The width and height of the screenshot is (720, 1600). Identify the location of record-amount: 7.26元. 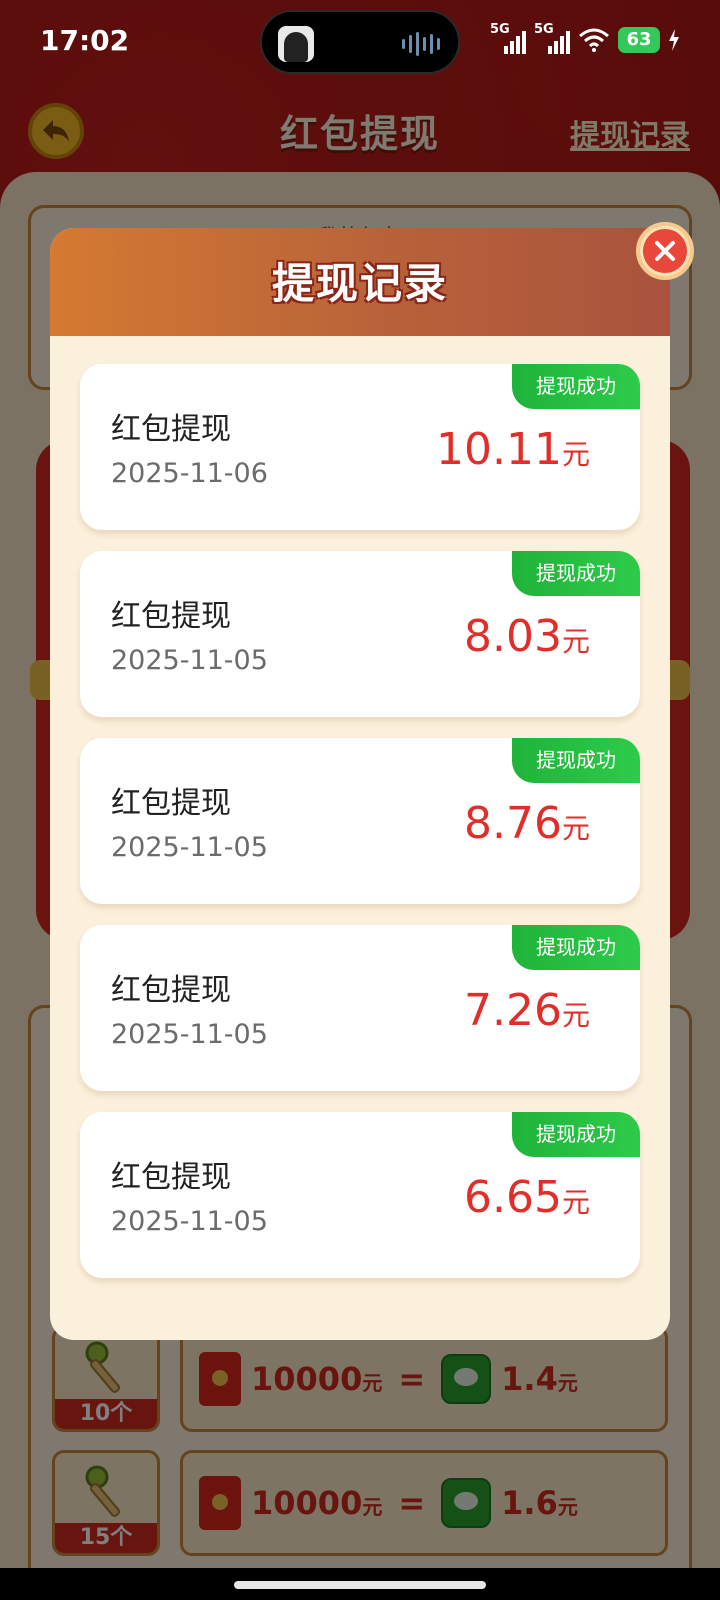
(527, 1010).